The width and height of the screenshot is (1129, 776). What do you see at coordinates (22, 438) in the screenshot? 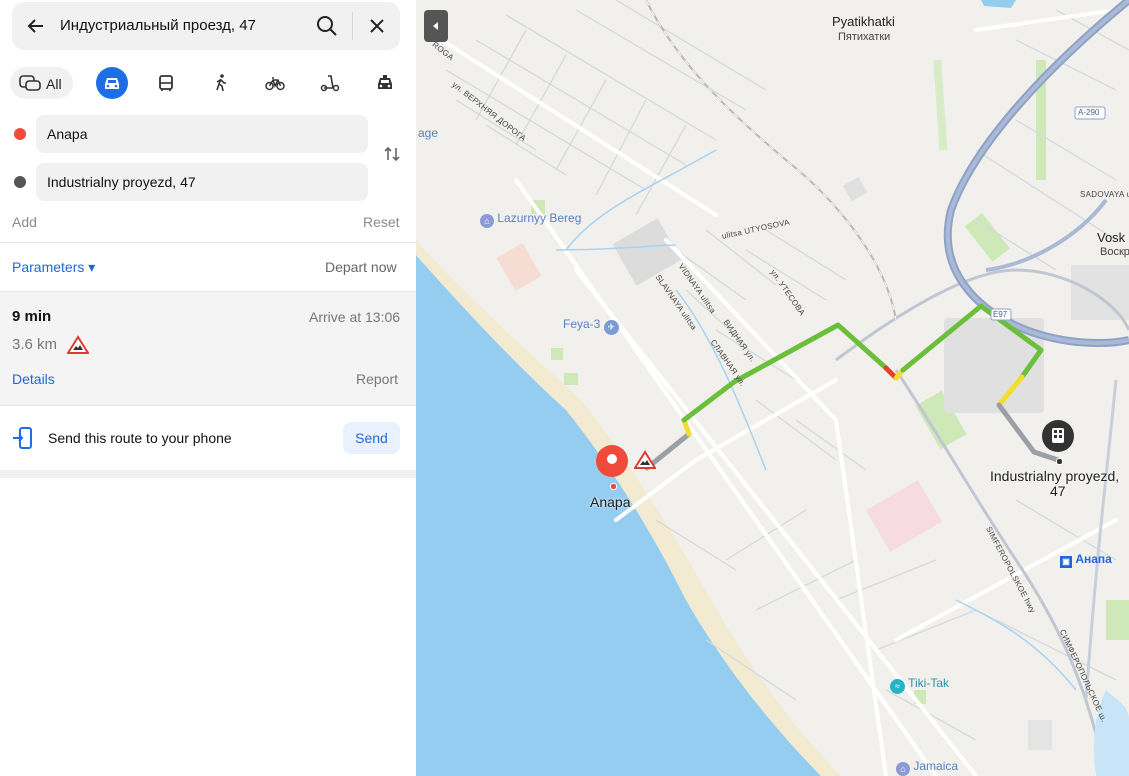
I see `send-to-phone-icon` at bounding box center [22, 438].